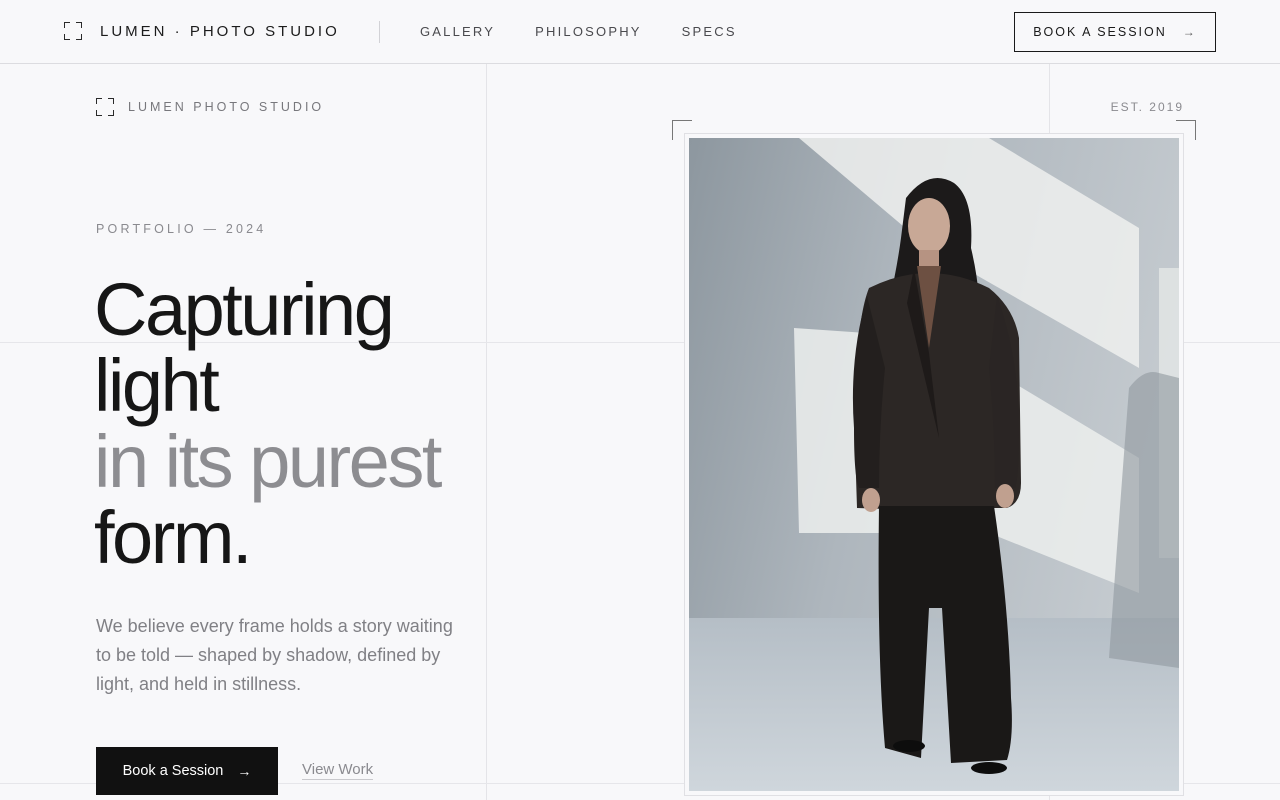  Describe the element at coordinates (1100, 32) in the screenshot. I see `book-session-nav-label: BOOK A SESSION` at that location.